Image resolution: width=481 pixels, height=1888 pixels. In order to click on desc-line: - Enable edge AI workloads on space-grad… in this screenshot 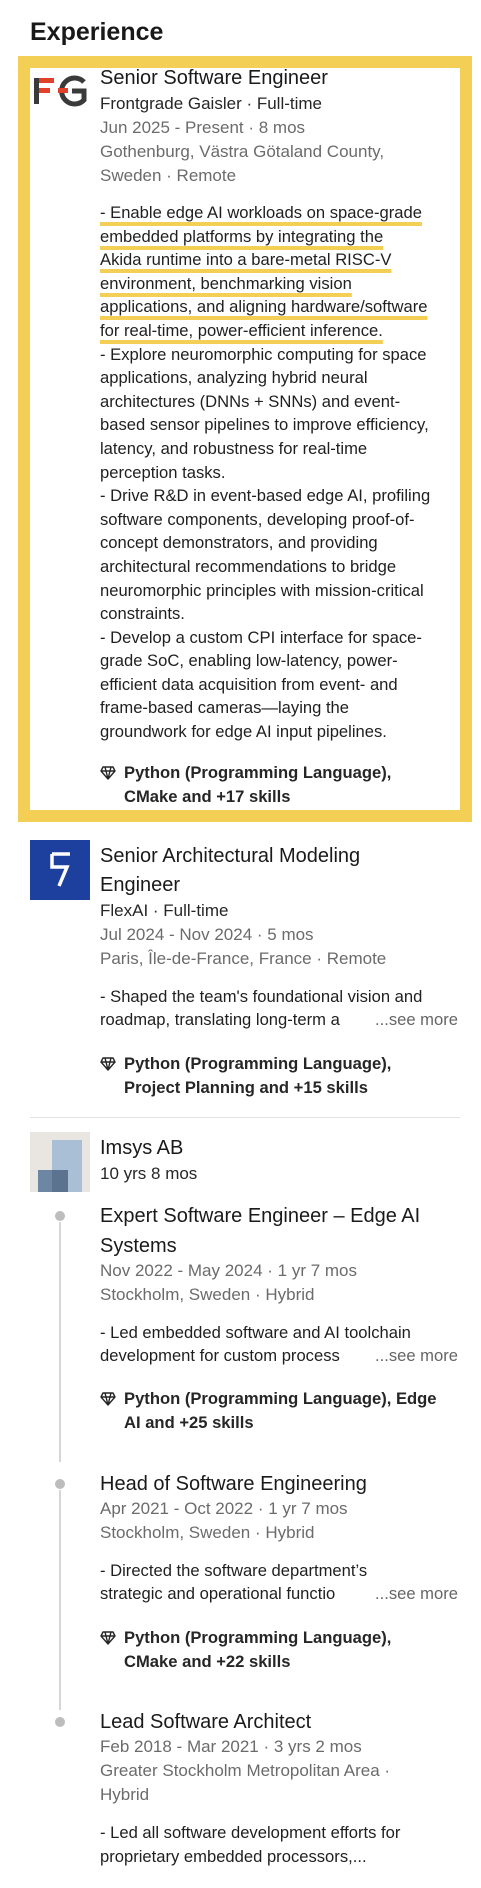, I will do `click(261, 212)`.